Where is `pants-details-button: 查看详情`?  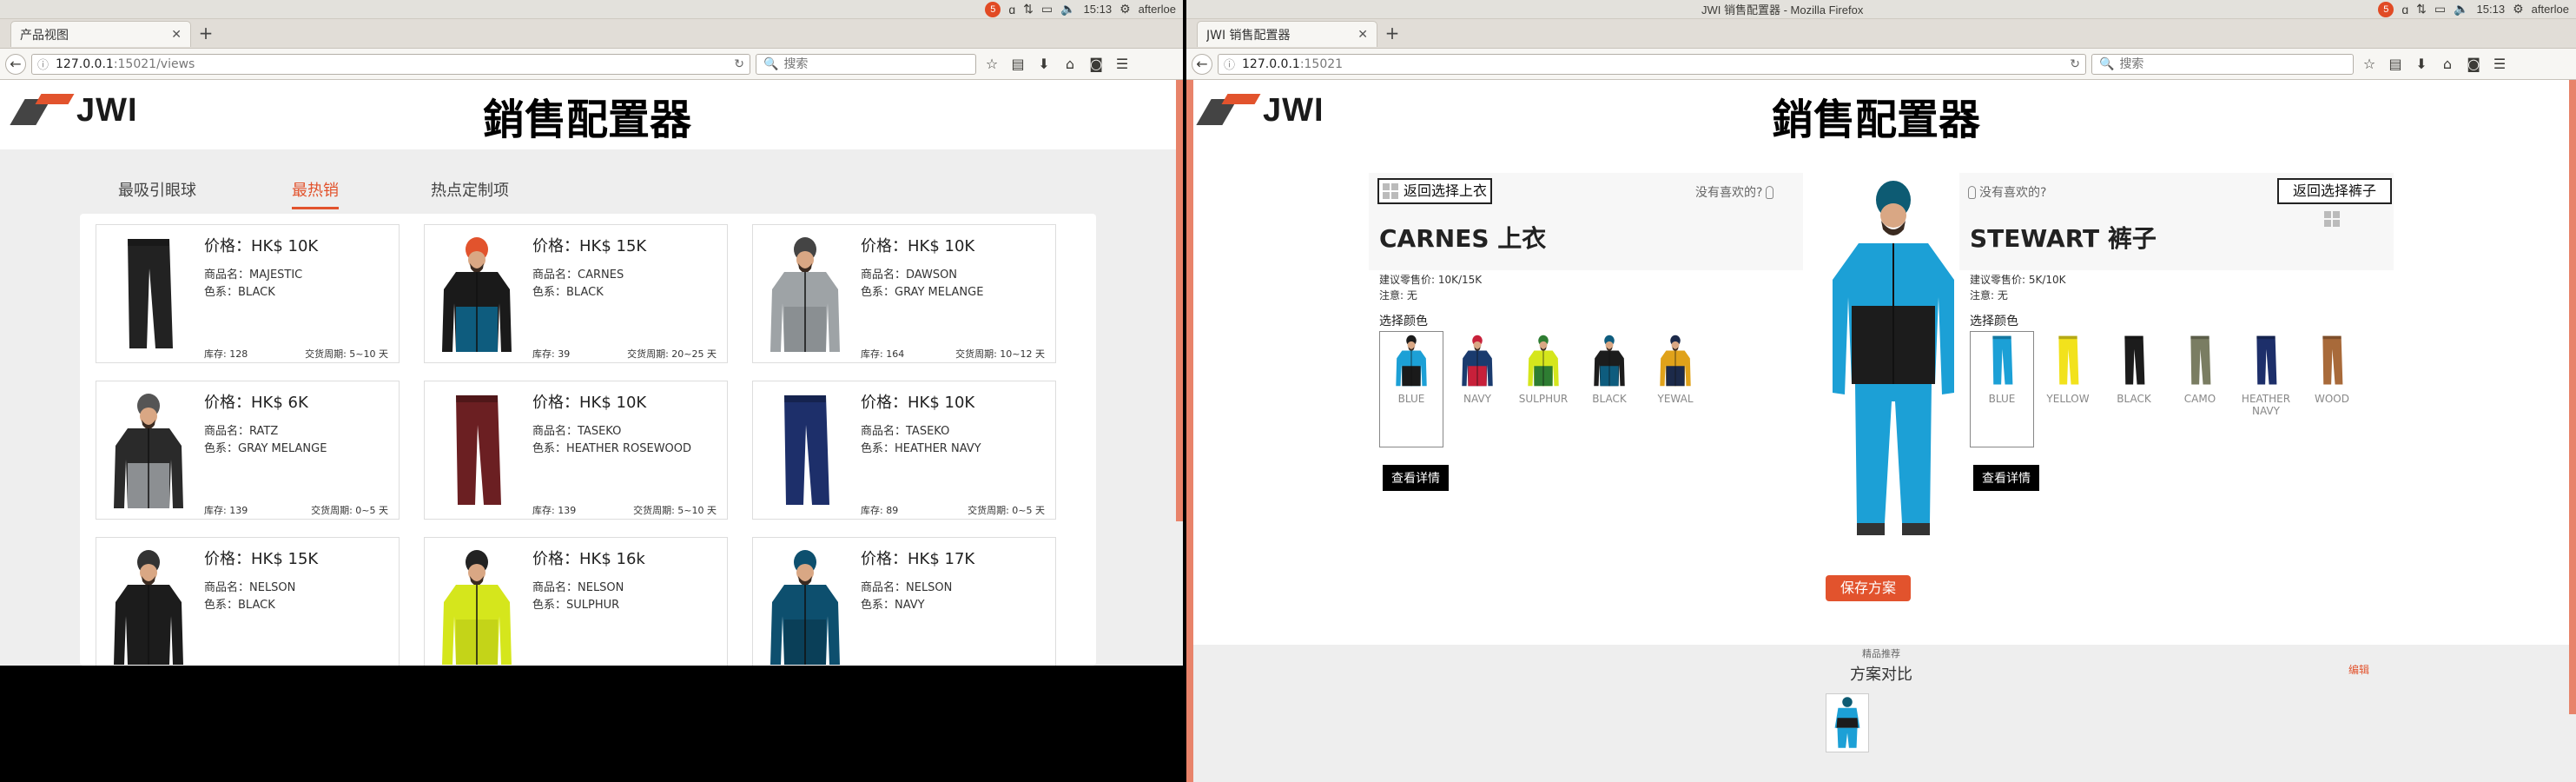
pants-details-button: 查看详情 is located at coordinates (2006, 478).